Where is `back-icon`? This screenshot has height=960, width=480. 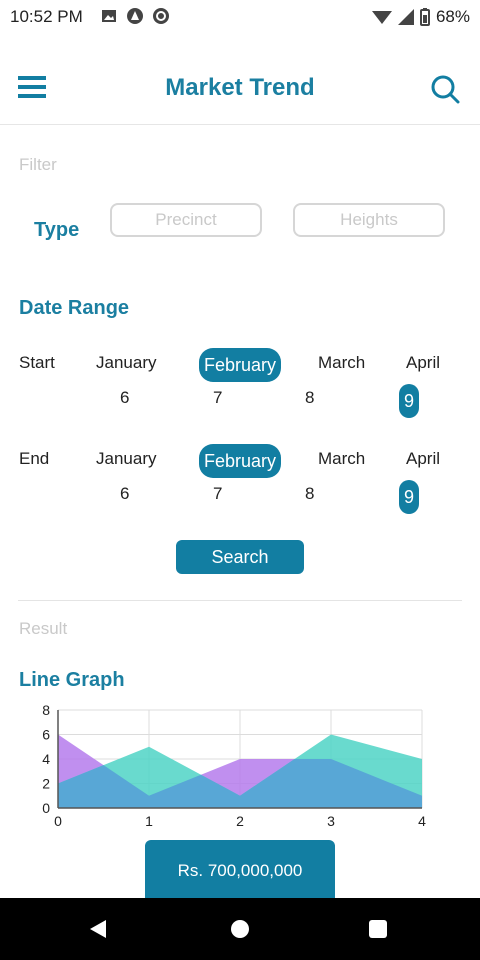
back-icon is located at coordinates (98, 929).